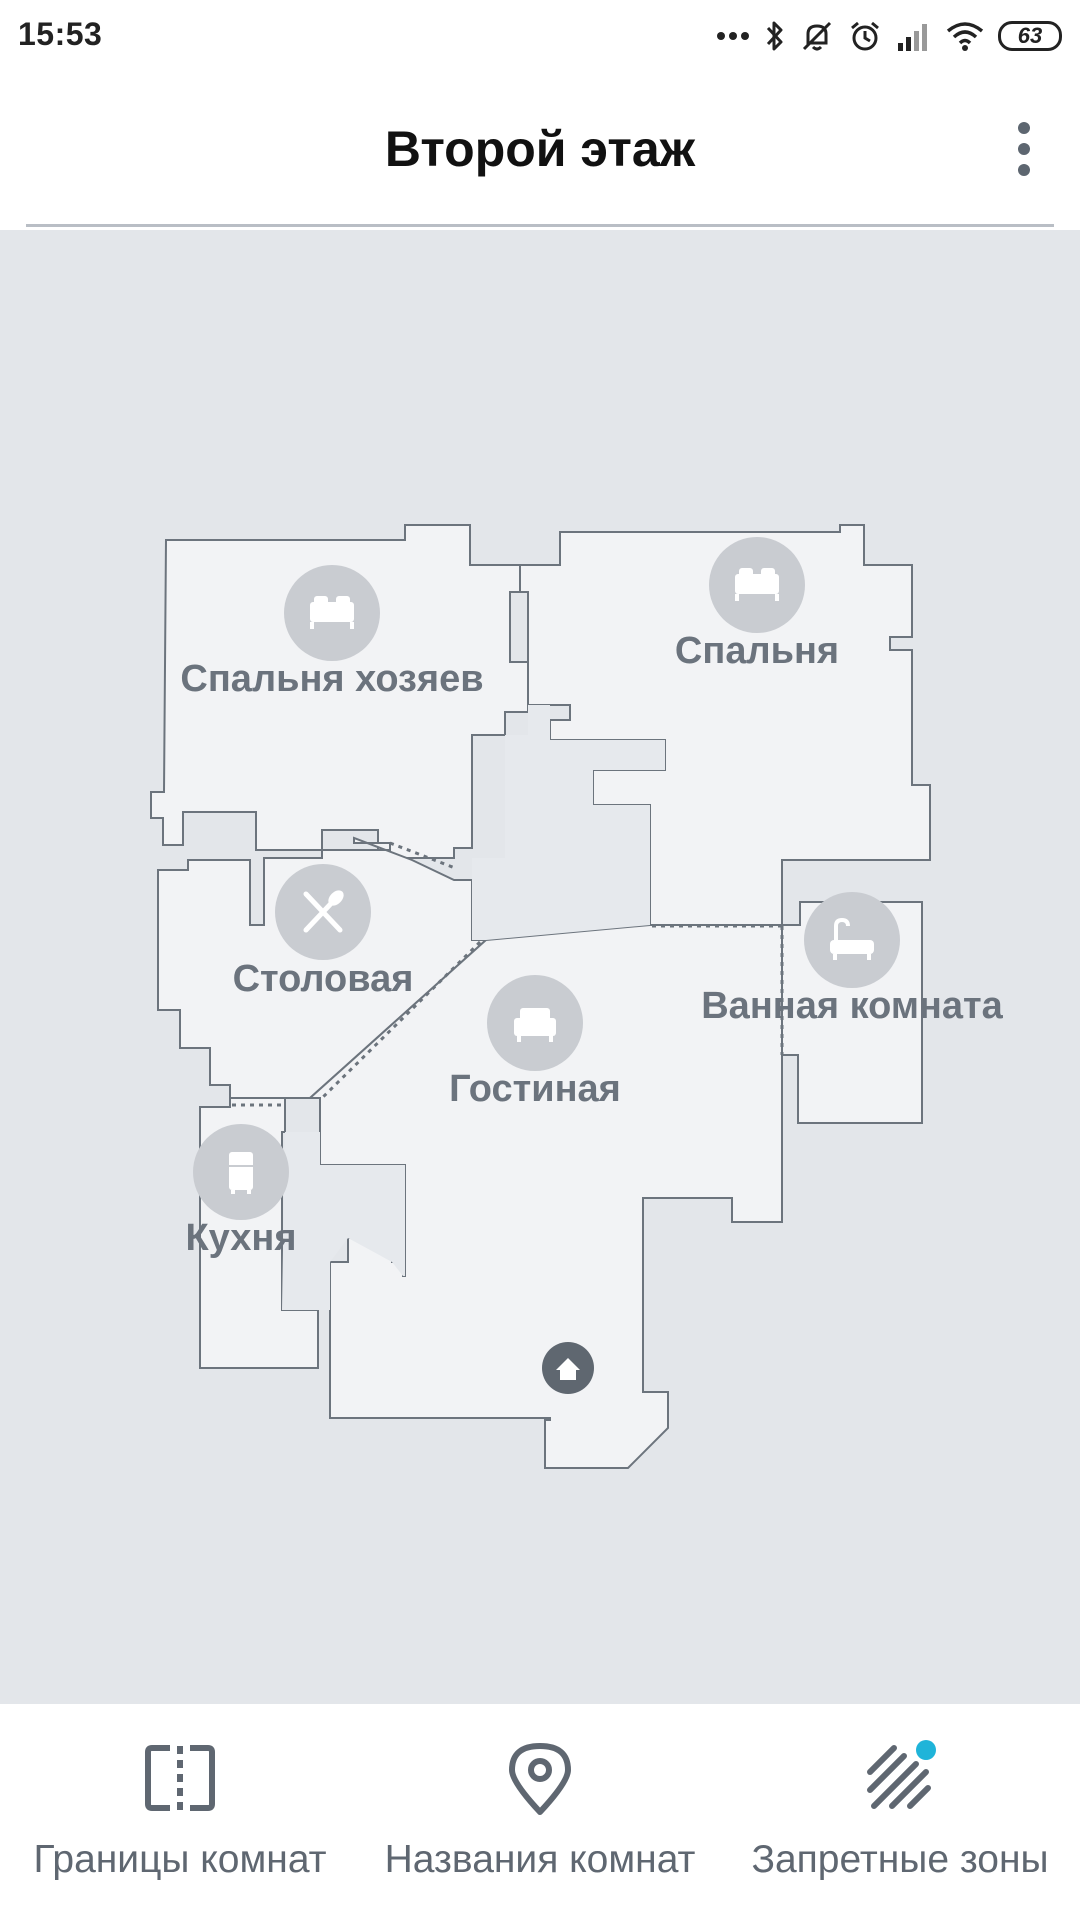 Image resolution: width=1080 pixels, height=1920 pixels. I want to click on alarm-icon, so click(865, 36).